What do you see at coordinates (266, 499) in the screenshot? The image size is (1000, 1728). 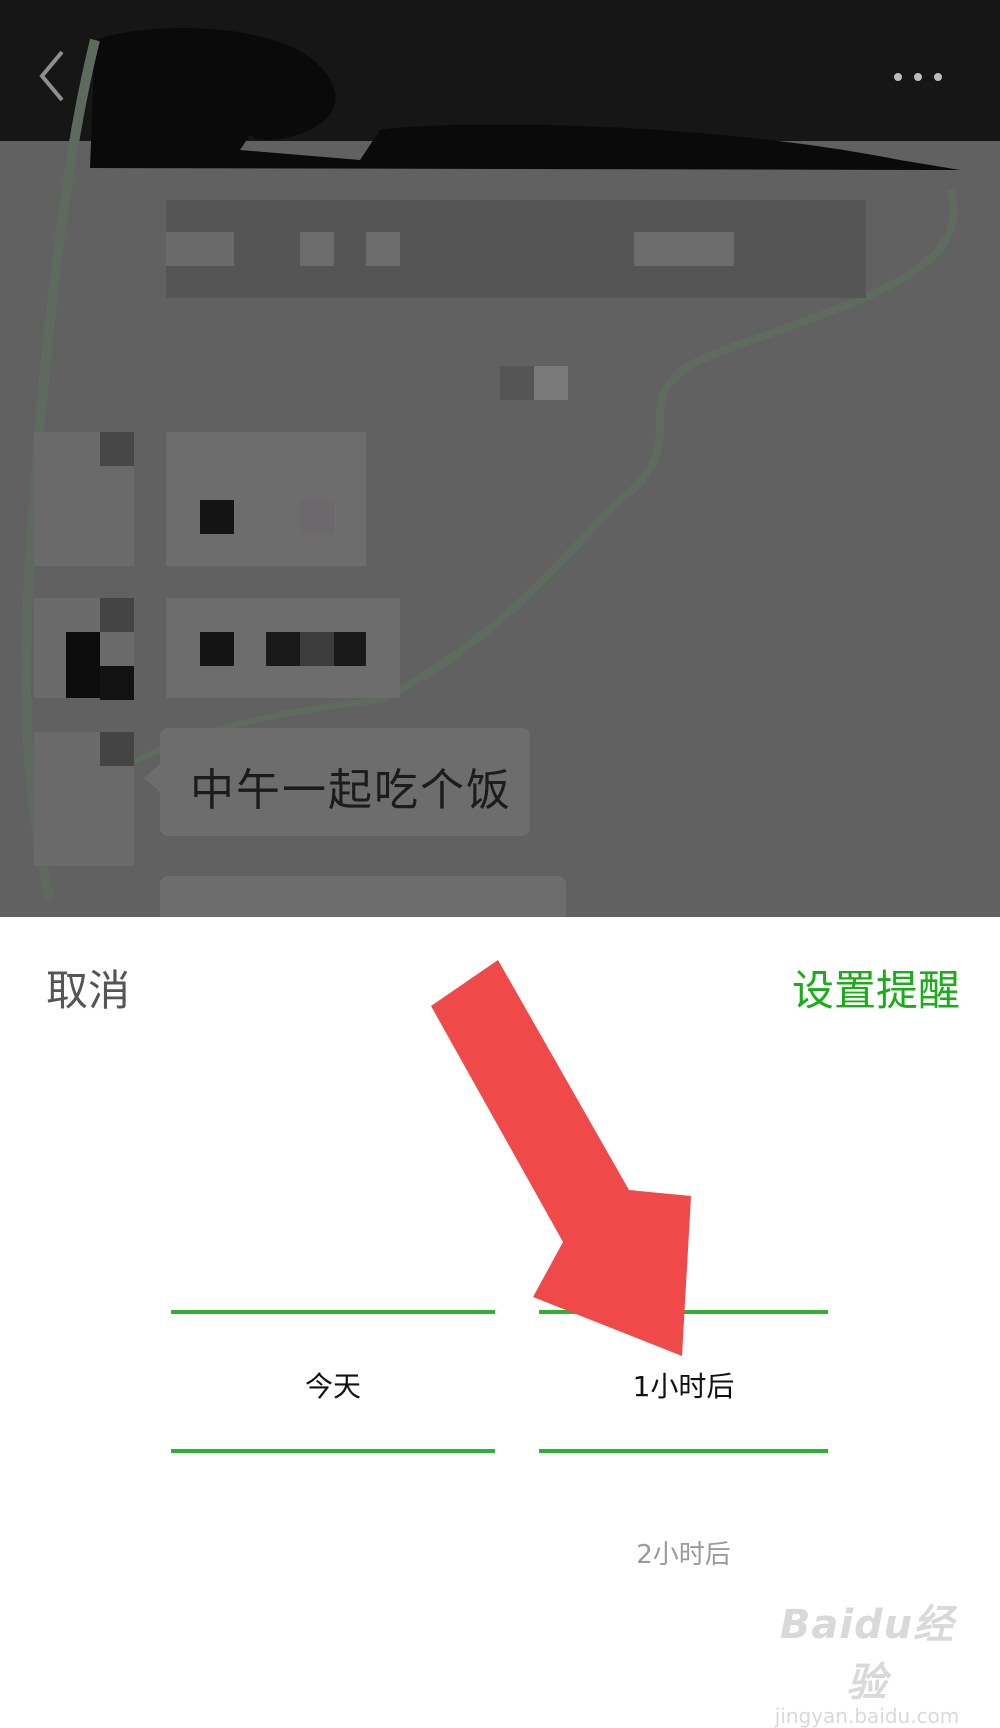 I see `message-bubble-redacted` at bounding box center [266, 499].